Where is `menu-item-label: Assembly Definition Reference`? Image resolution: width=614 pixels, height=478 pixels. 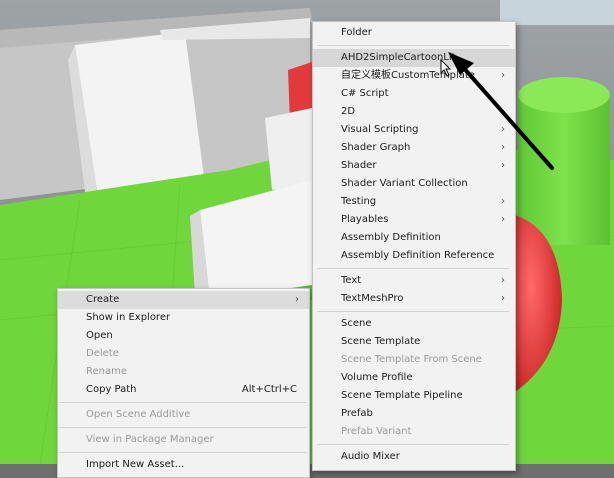
menu-item-label: Assembly Definition Reference is located at coordinates (418, 255).